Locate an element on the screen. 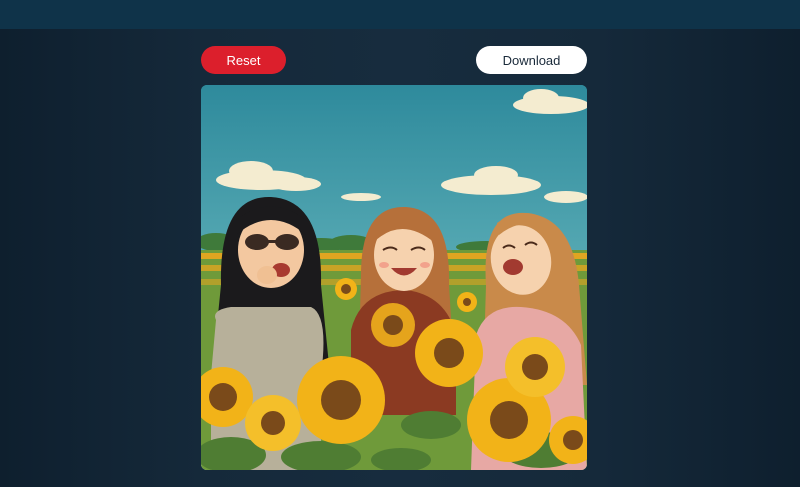 Image resolution: width=800 pixels, height=487 pixels. top-bar is located at coordinates (400, 14).